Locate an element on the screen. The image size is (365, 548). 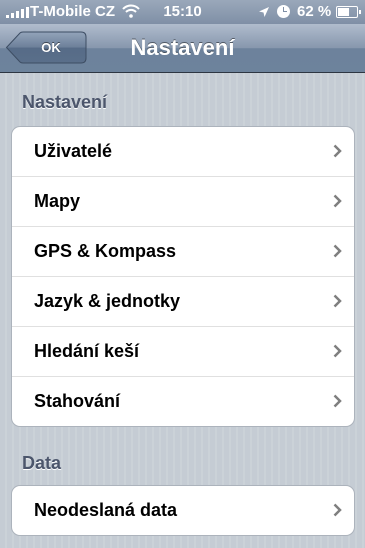
data-group: Neodeslaná data is located at coordinates (183, 510).